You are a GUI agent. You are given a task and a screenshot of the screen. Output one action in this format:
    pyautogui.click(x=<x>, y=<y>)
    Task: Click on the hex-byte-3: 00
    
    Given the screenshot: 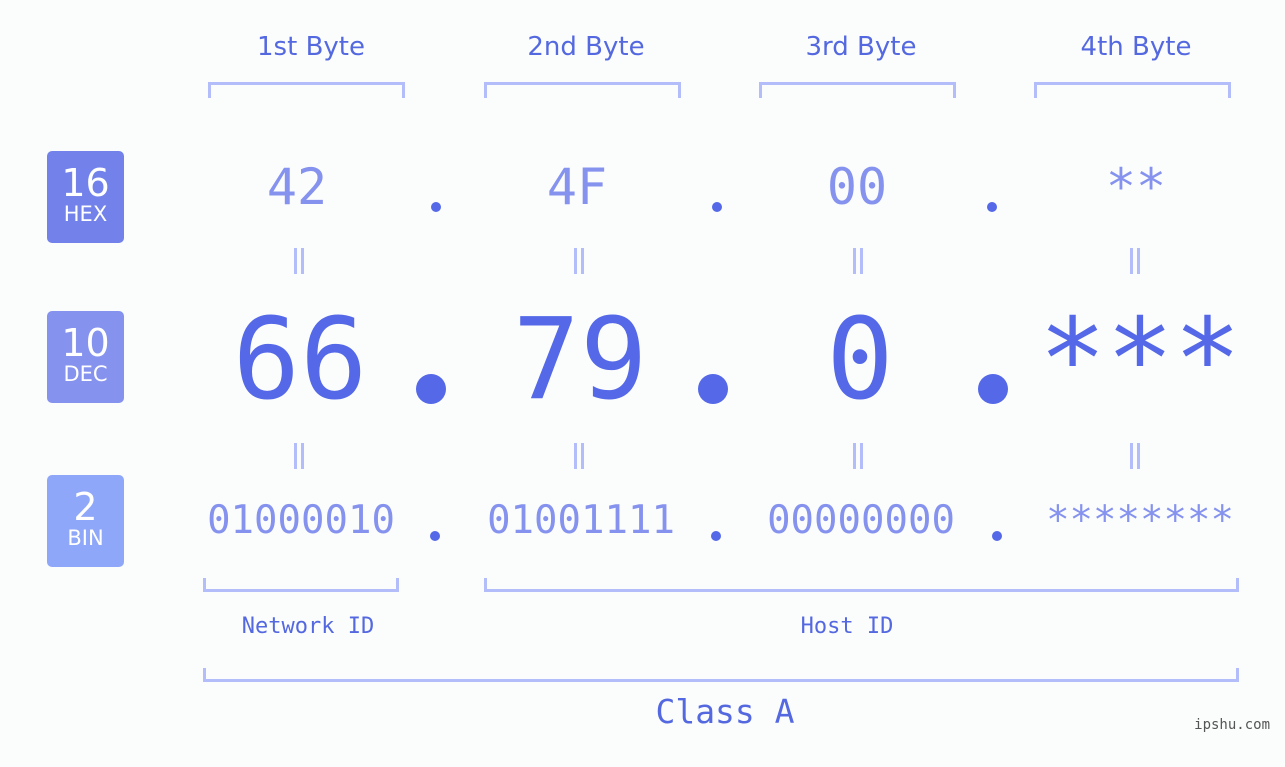 What is the action you would take?
    pyautogui.click(x=857, y=187)
    